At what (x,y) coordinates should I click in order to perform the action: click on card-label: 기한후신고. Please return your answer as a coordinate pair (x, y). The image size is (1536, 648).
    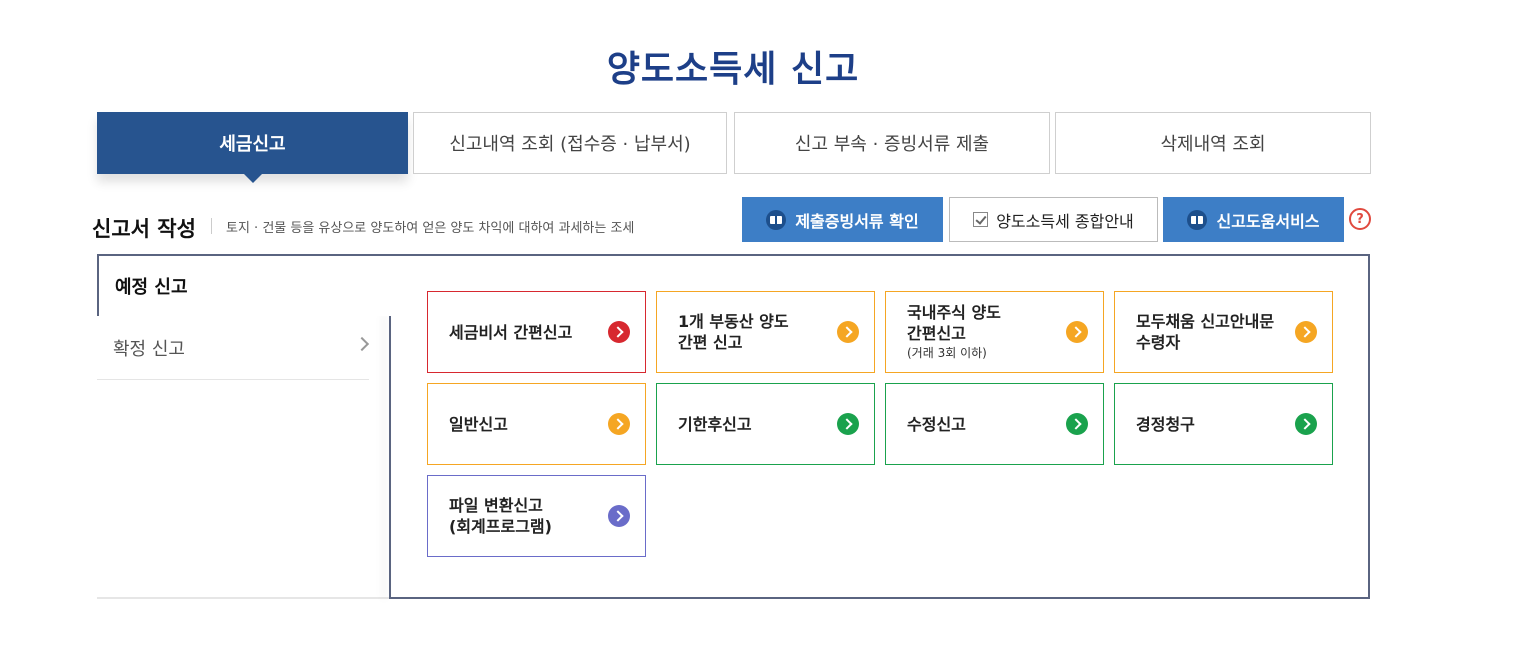
    Looking at the image, I should click on (715, 424).